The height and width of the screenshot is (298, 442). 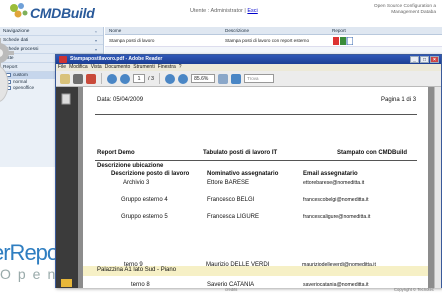 I want to click on toolbar: 1 / 3 85.6% Trova, so click(x=248, y=79).